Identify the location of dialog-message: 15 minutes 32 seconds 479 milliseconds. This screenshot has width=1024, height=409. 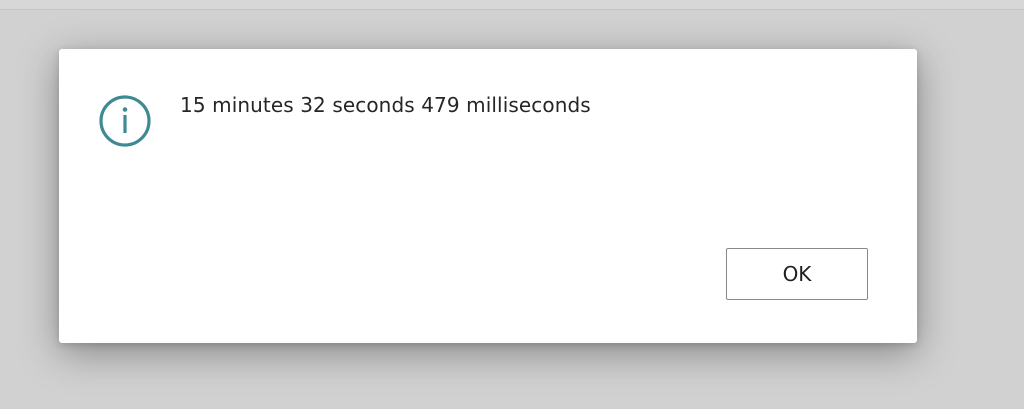
(385, 105).